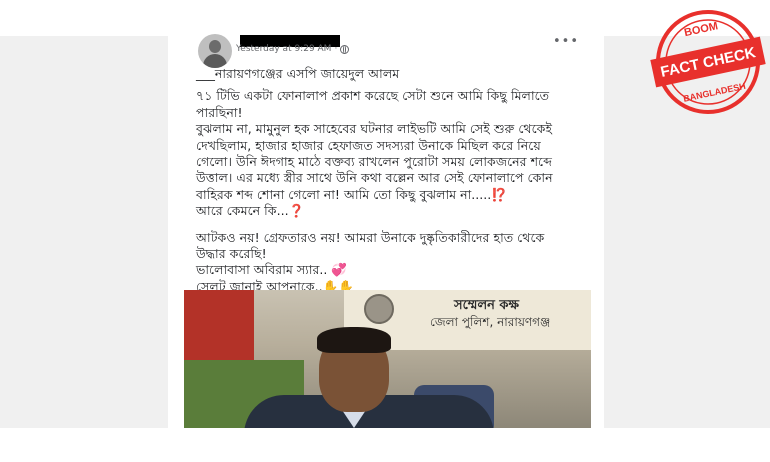 The width and height of the screenshot is (770, 462). I want to click on photo-person-hair, so click(354, 340).